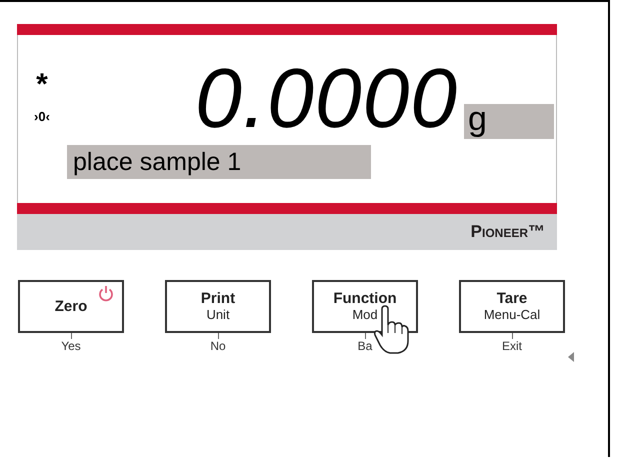 The width and height of the screenshot is (618, 459). What do you see at coordinates (71, 346) in the screenshot?
I see `key-sublabel: Yes` at bounding box center [71, 346].